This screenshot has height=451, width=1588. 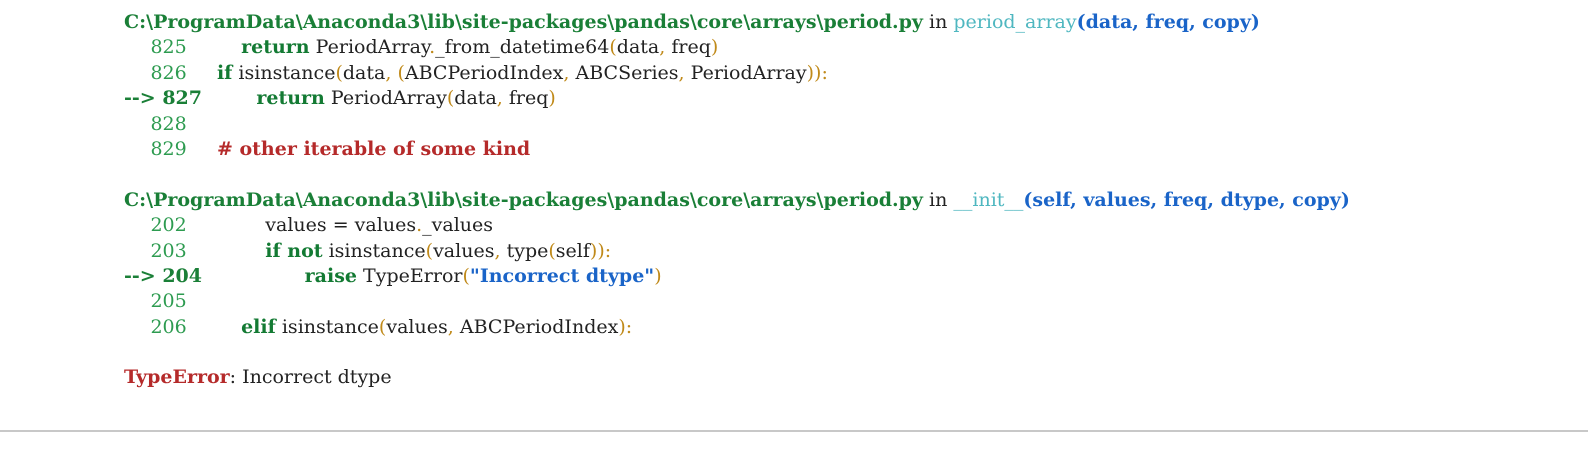 What do you see at coordinates (737, 225) in the screenshot?
I see `code-line: 202 values = values._values` at bounding box center [737, 225].